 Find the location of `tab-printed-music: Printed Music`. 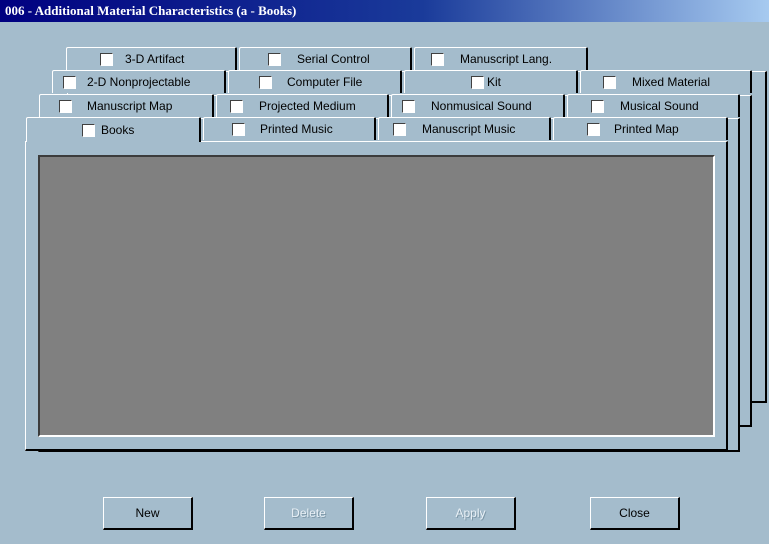

tab-printed-music: Printed Music is located at coordinates (289, 128).